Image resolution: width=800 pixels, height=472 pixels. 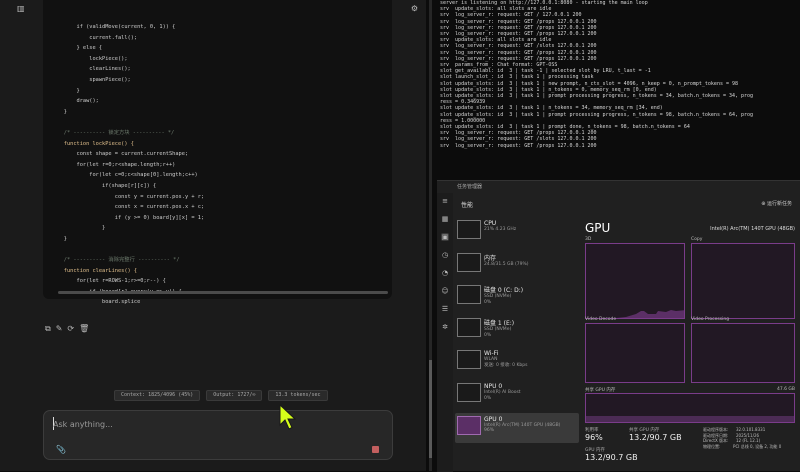 What do you see at coordinates (128, 196) in the screenshot?
I see `code-line: const y = current.pos.y + r;` at bounding box center [128, 196].